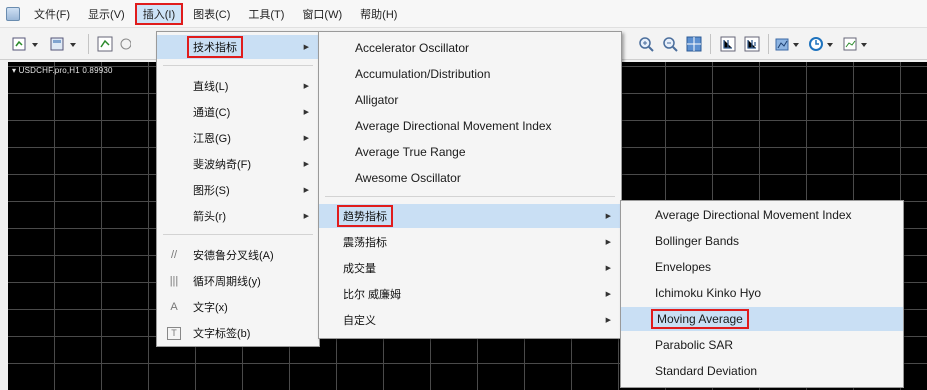 The height and width of the screenshot is (390, 927). What do you see at coordinates (359, 321) in the screenshot?
I see `menu-item-label: 自定义` at bounding box center [359, 321].